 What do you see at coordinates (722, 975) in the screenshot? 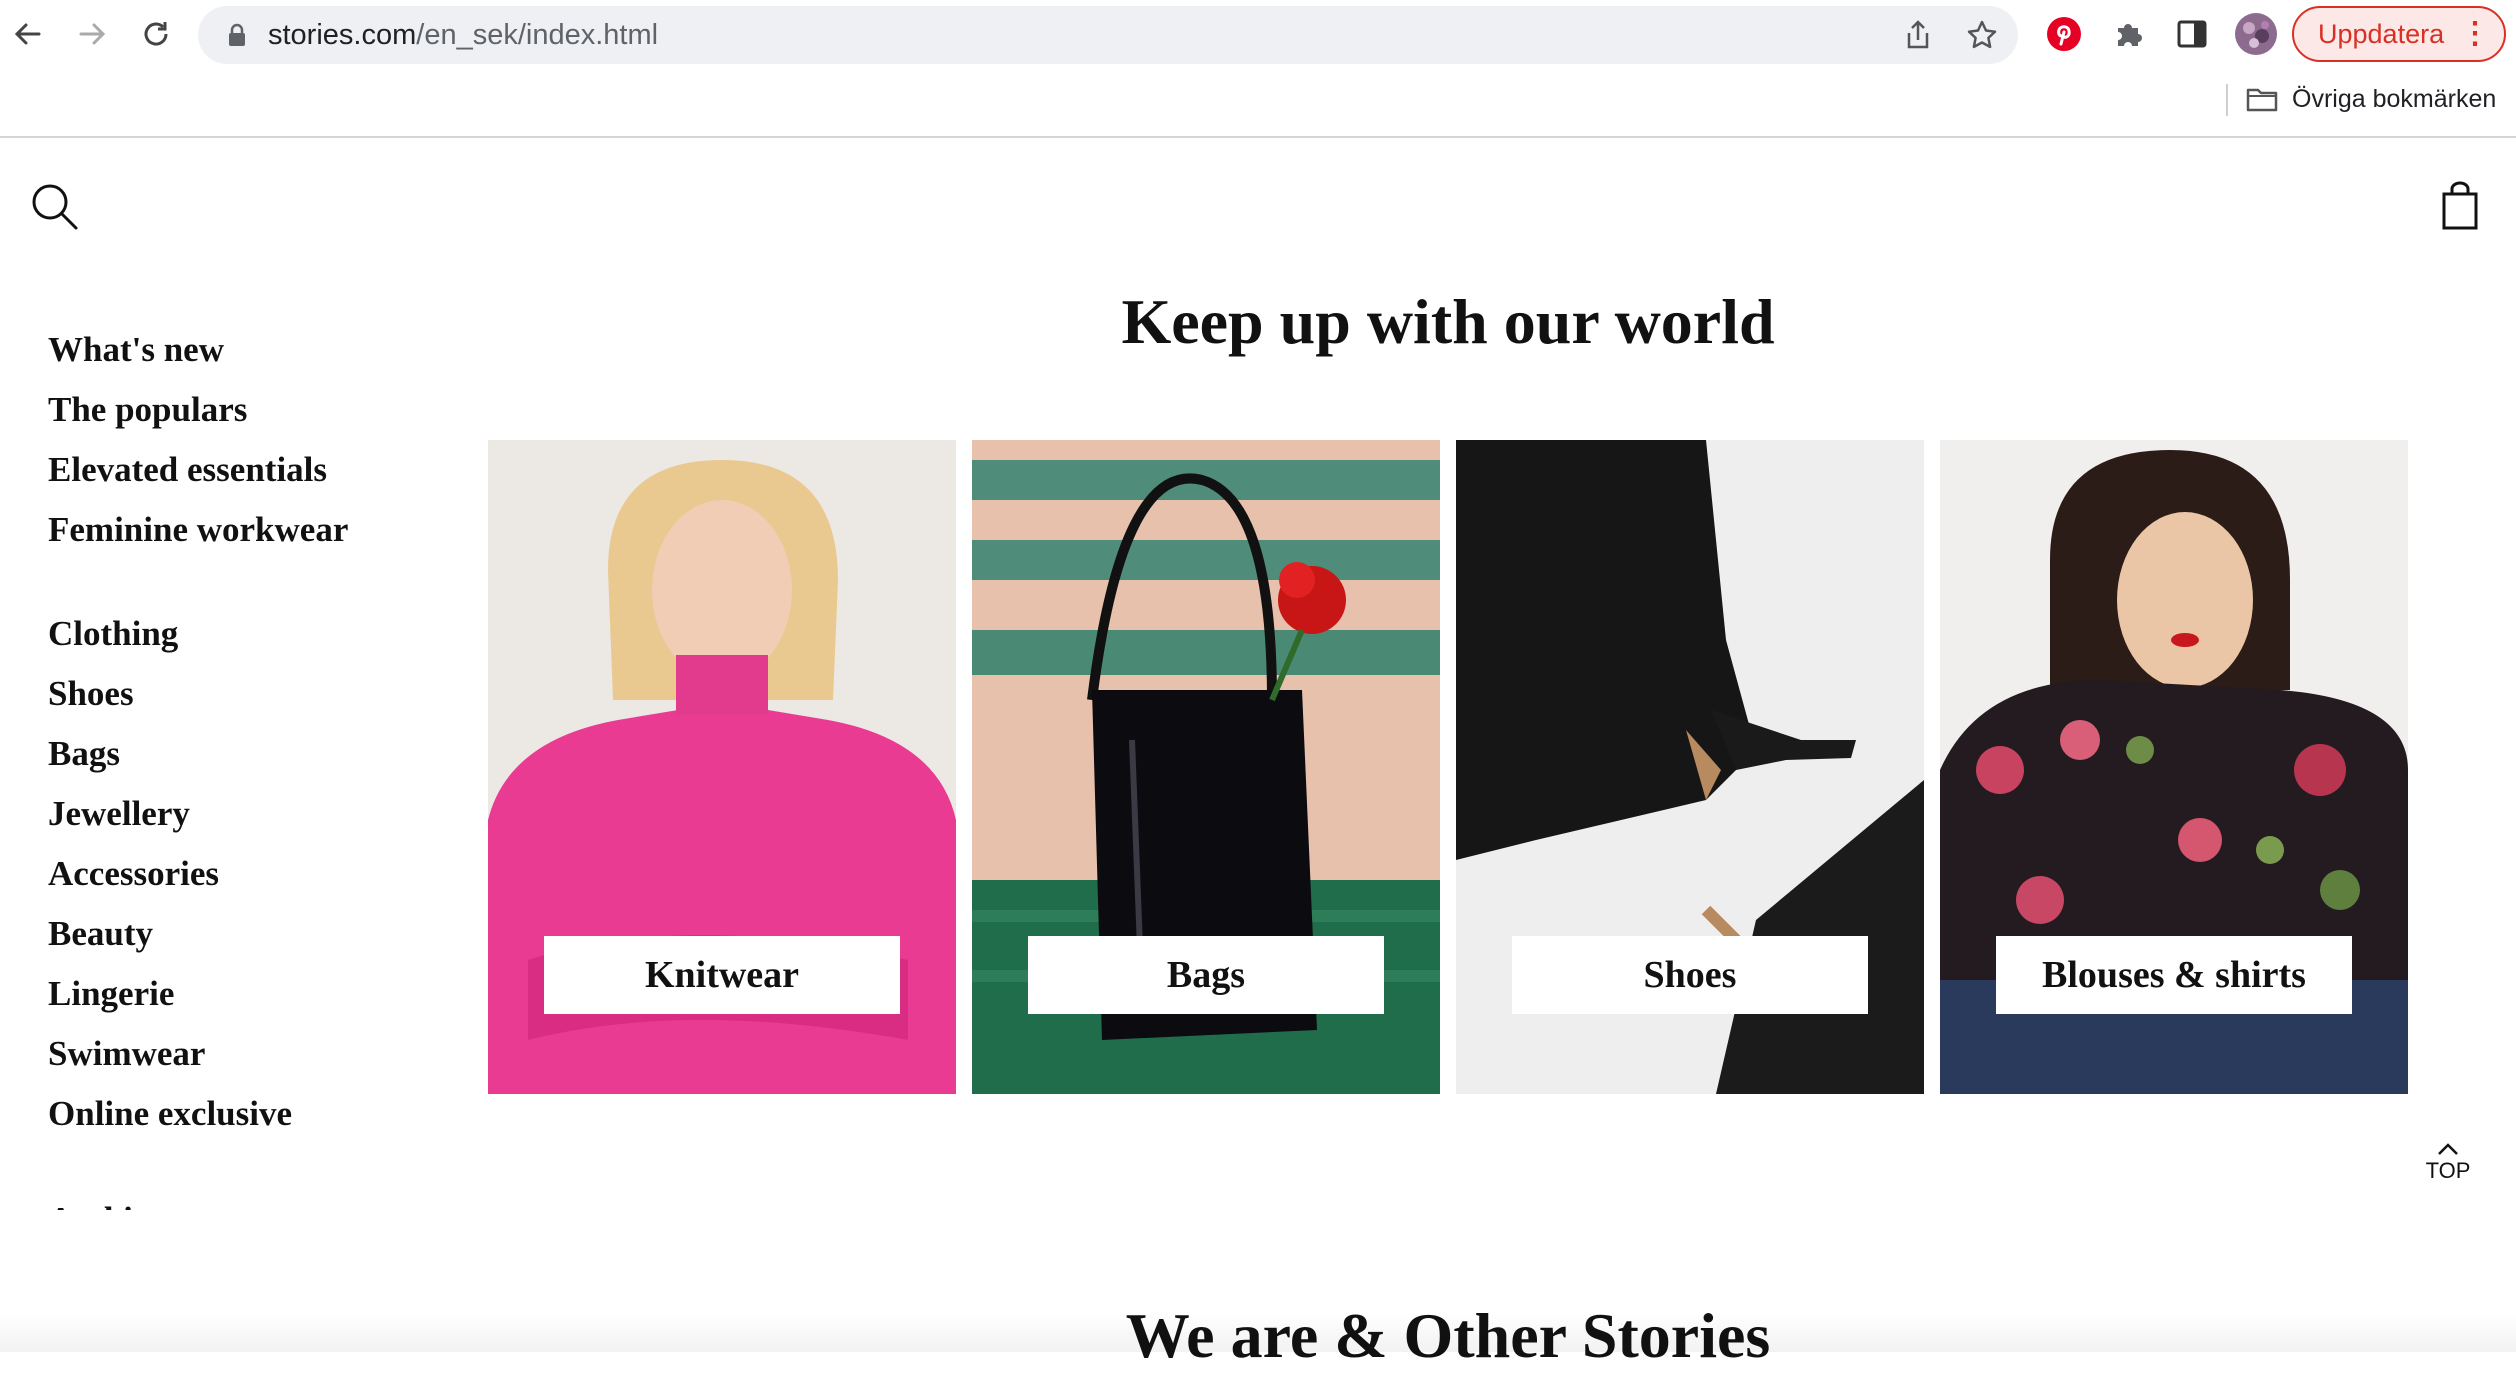
I see `knitwear-label: Knitwear` at bounding box center [722, 975].